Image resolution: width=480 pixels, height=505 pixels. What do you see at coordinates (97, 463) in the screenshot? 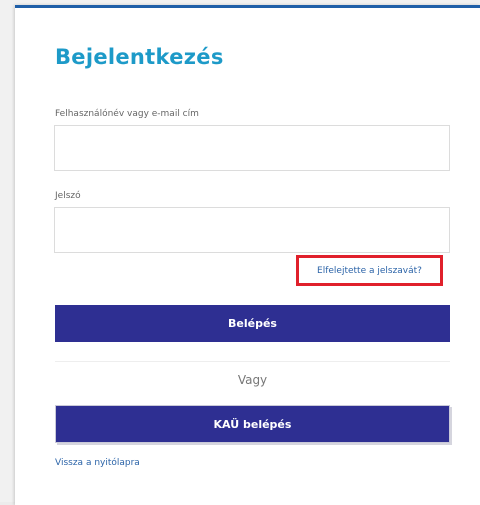
I see `back-to-home-link: Vissza a nyitólapra` at bounding box center [97, 463].